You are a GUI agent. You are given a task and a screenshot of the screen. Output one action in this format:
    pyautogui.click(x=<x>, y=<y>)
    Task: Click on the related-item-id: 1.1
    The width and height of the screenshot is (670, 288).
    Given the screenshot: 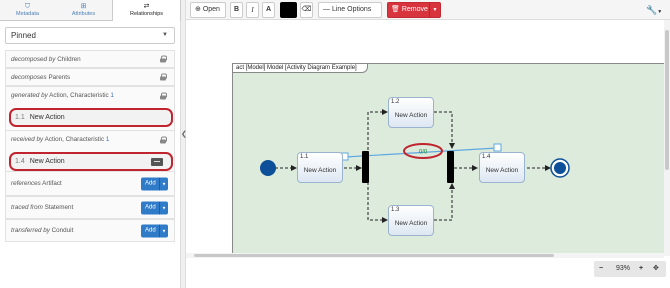 What is the action you would take?
    pyautogui.click(x=20, y=117)
    